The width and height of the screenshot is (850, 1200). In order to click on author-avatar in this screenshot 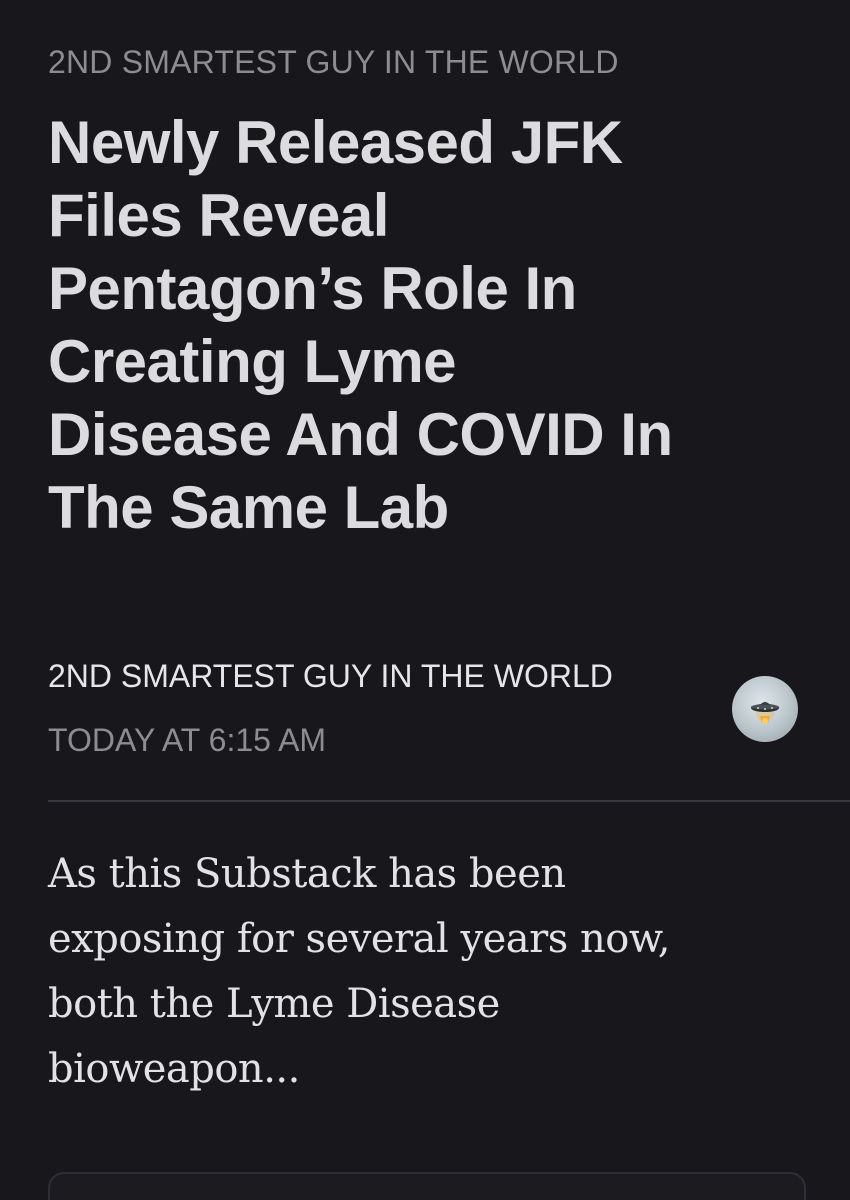, I will do `click(765, 709)`.